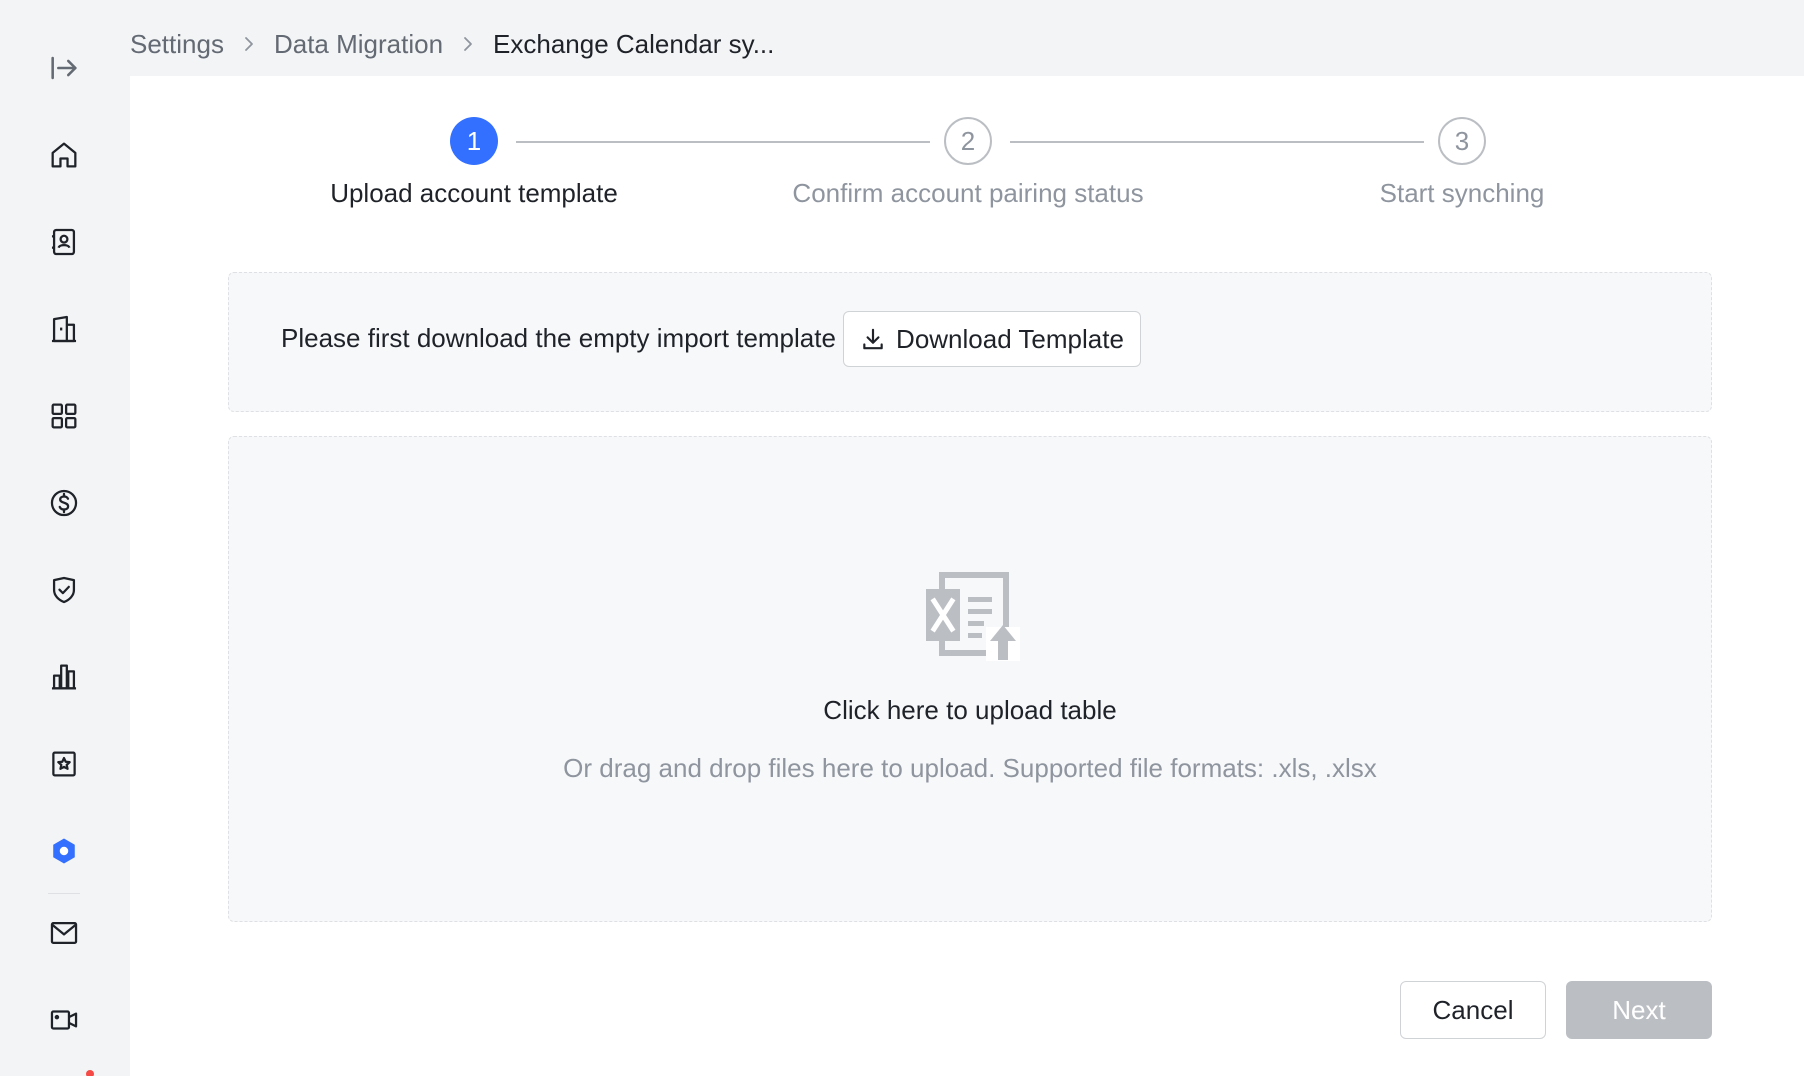  I want to click on upload-title: Click here to upload table, so click(970, 710).